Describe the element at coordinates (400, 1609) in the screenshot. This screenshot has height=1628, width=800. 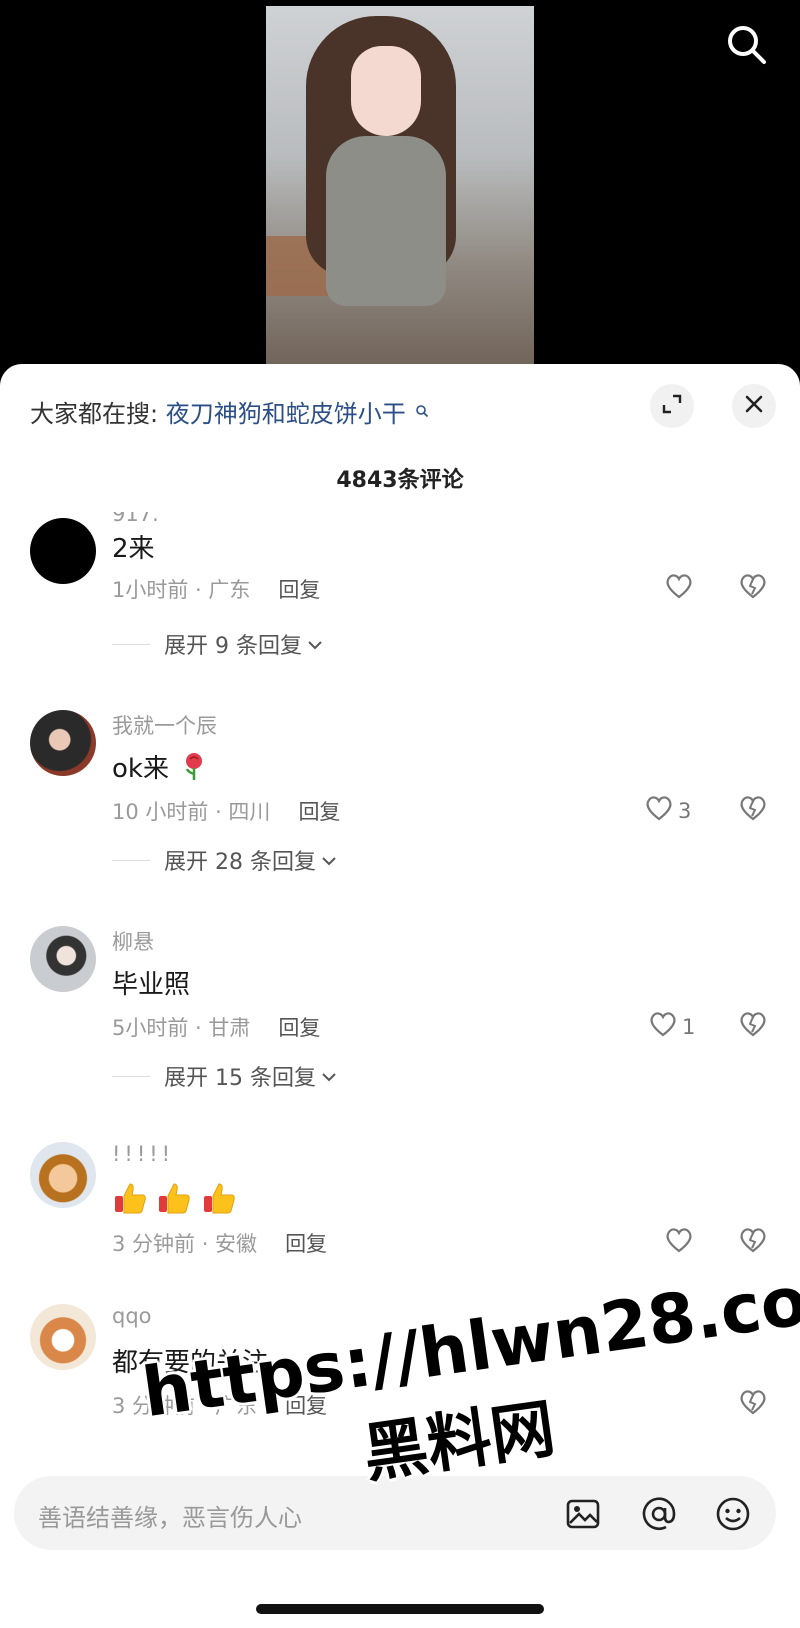
I see `home-indicator` at that location.